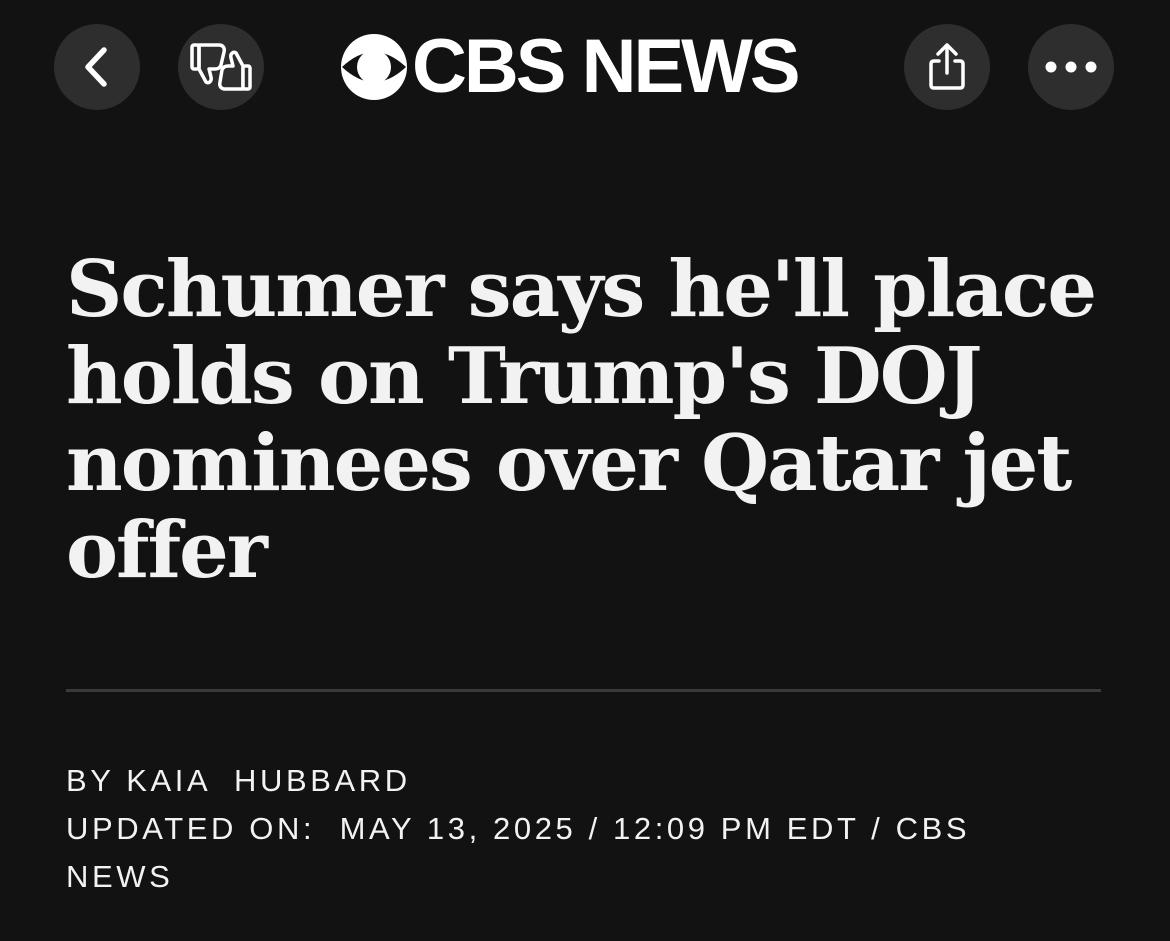 This screenshot has width=1170, height=941. Describe the element at coordinates (374, 67) in the screenshot. I see `cbs-eye-icon` at that location.